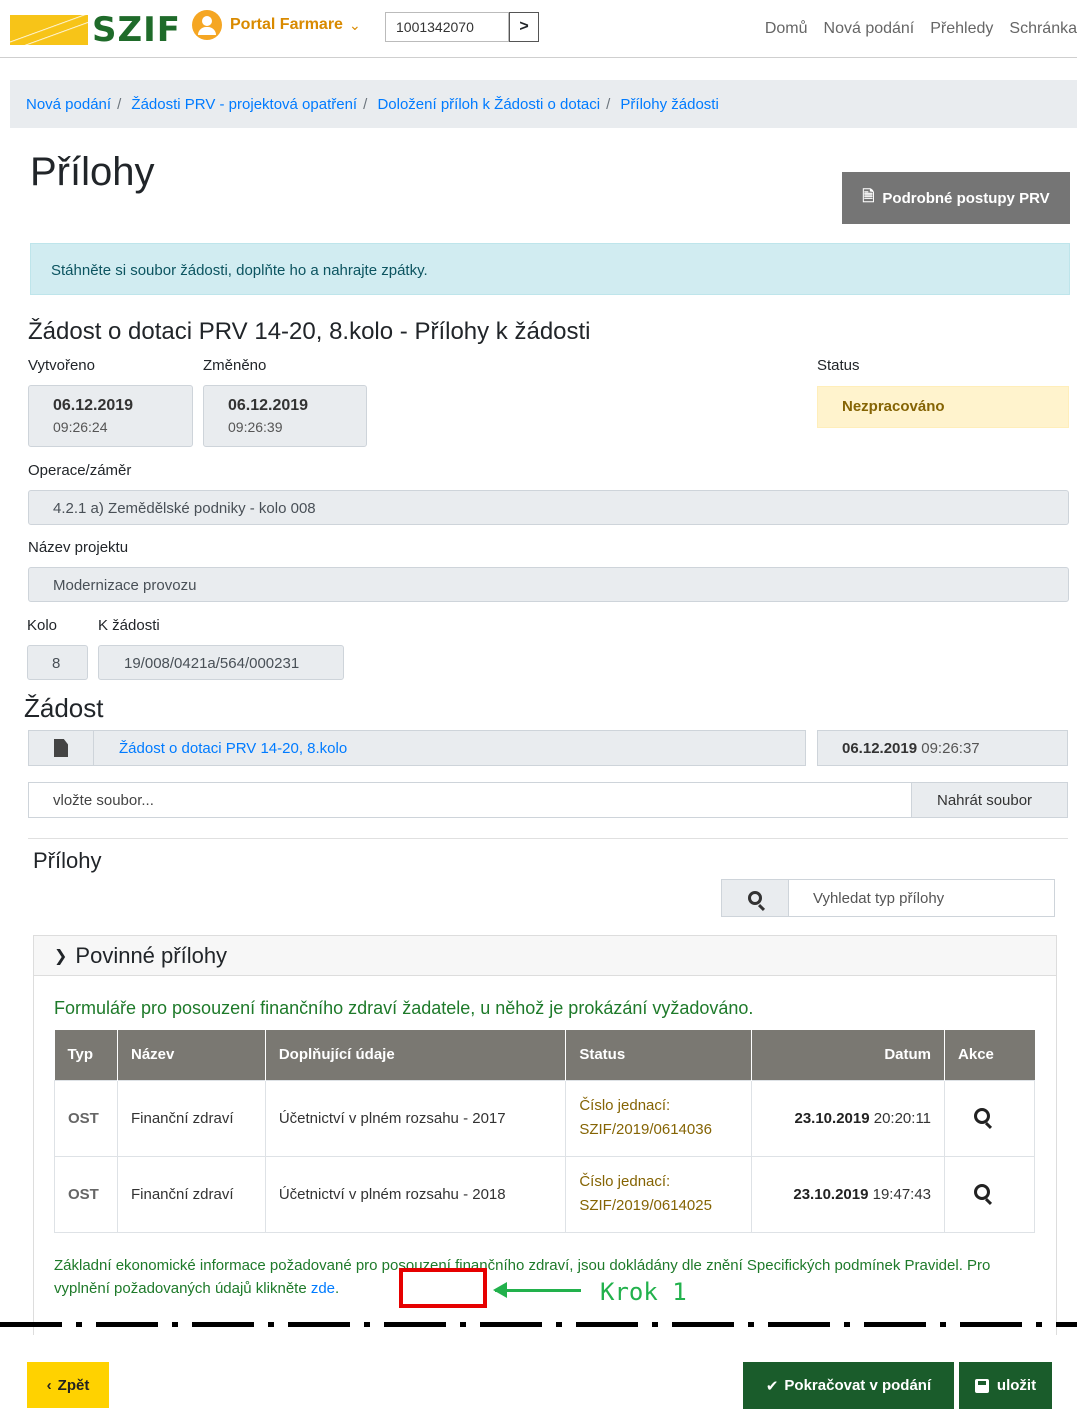  Describe the element at coordinates (255, 427) in the screenshot. I see `changed-time: 09:26:39` at that location.